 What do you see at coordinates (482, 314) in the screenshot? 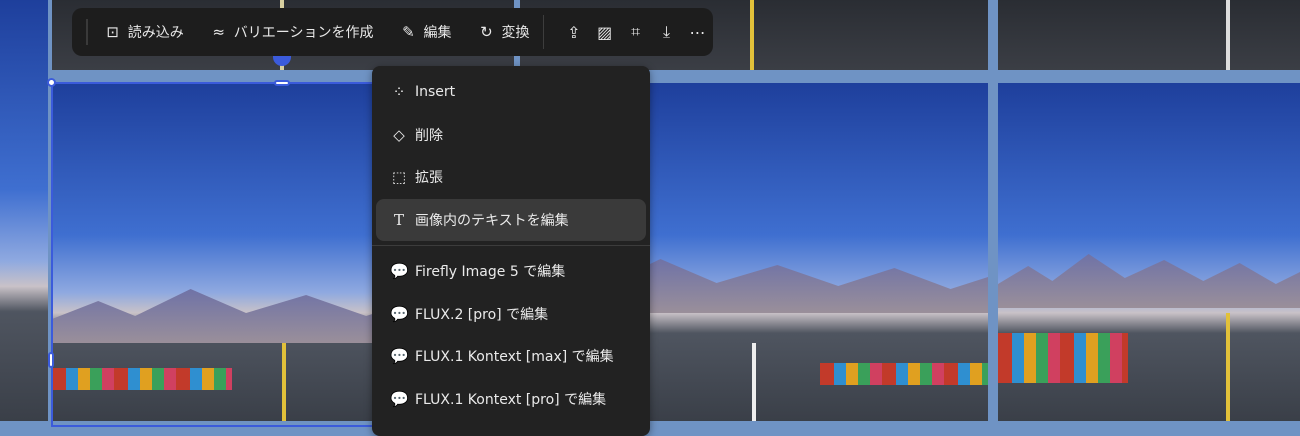
I see `menu-item-label: FLUX.2 [pro] で編集` at bounding box center [482, 314].